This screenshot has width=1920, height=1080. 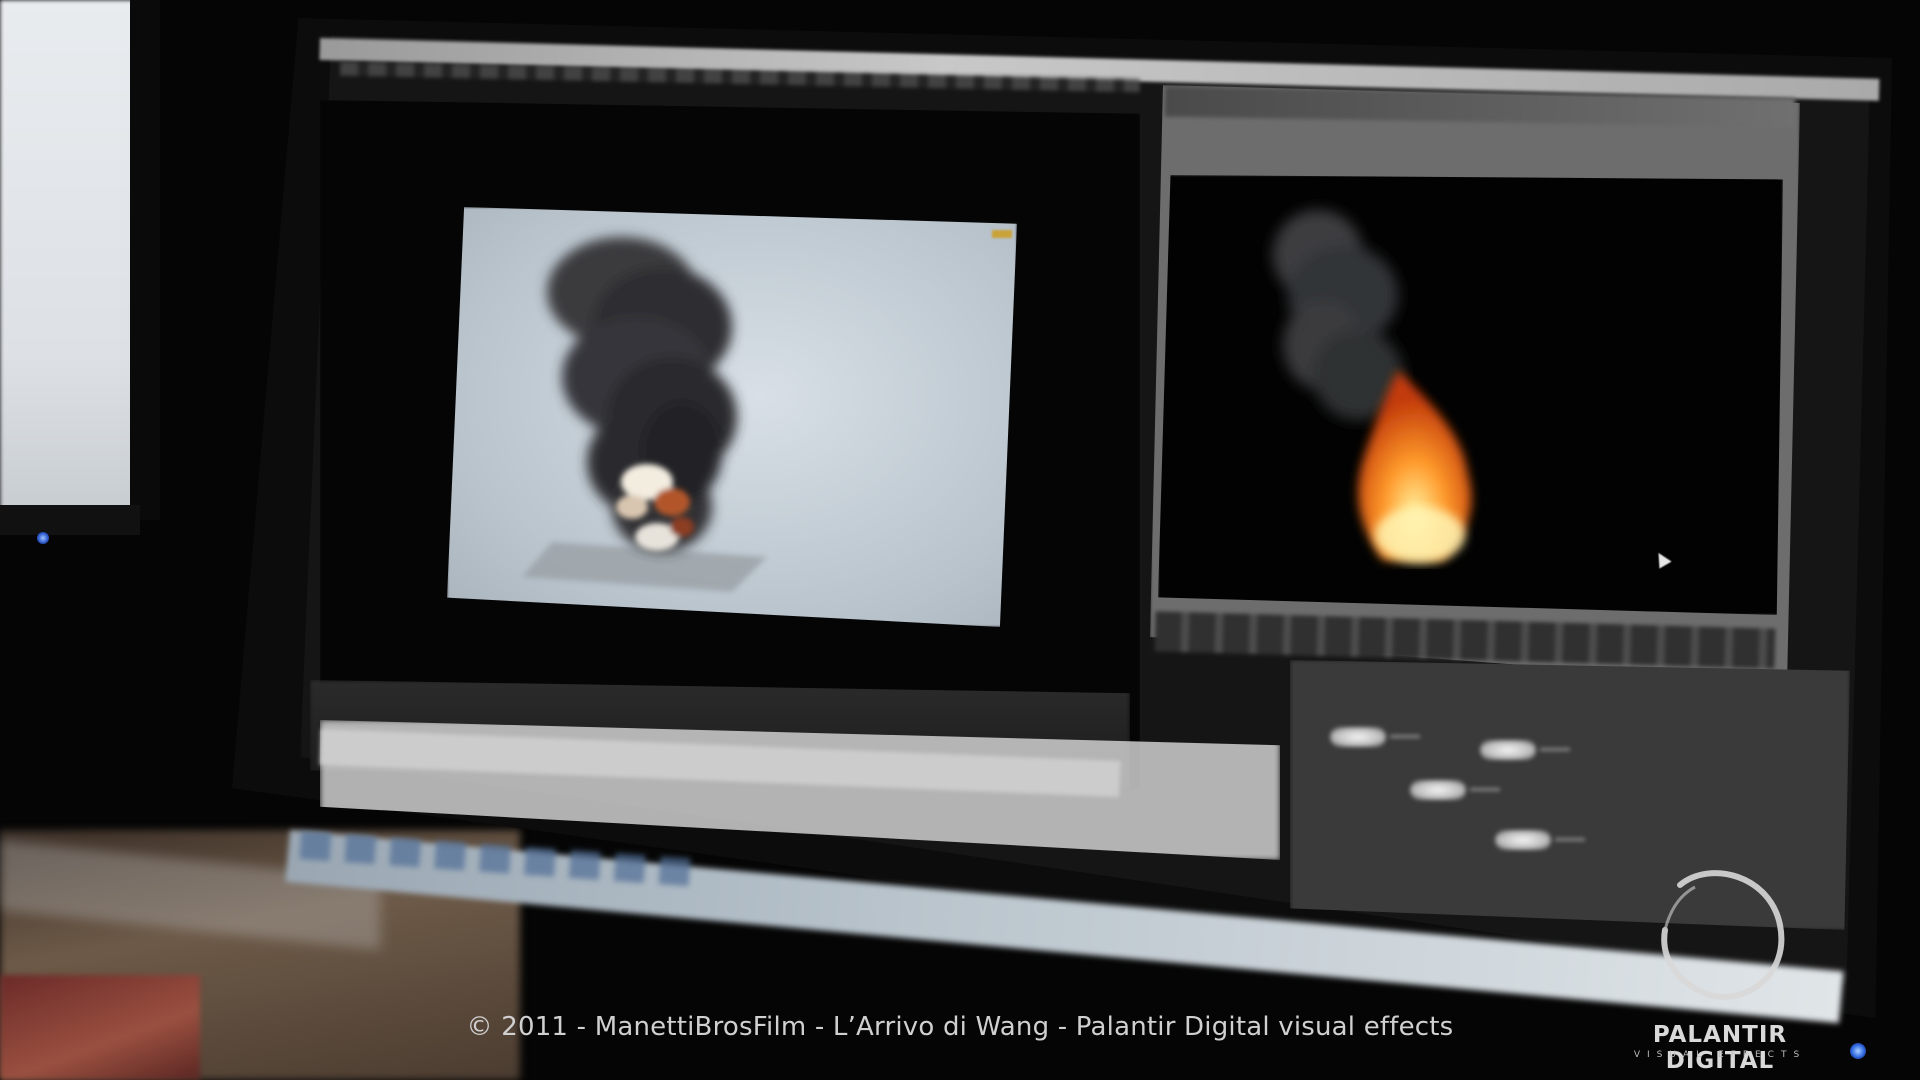 I want to click on logo-tagline: VISUAL EFFECTS, so click(x=1720, y=1055).